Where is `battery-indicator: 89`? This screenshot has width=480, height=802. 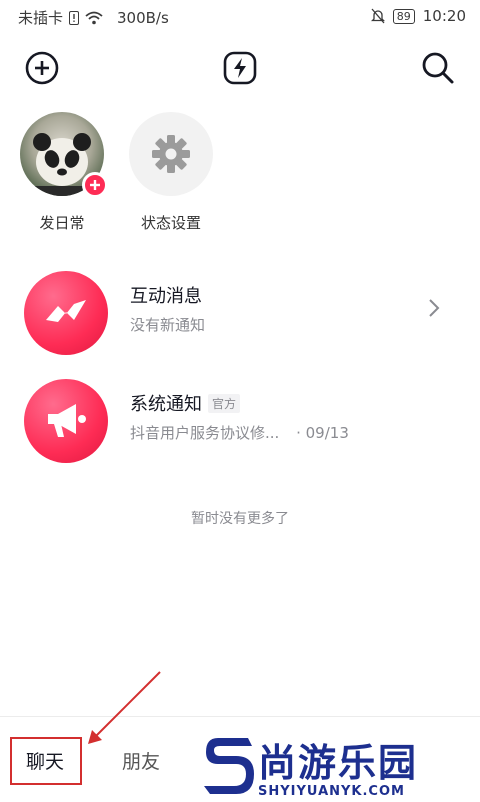
battery-indicator: 89 is located at coordinates (403, 16).